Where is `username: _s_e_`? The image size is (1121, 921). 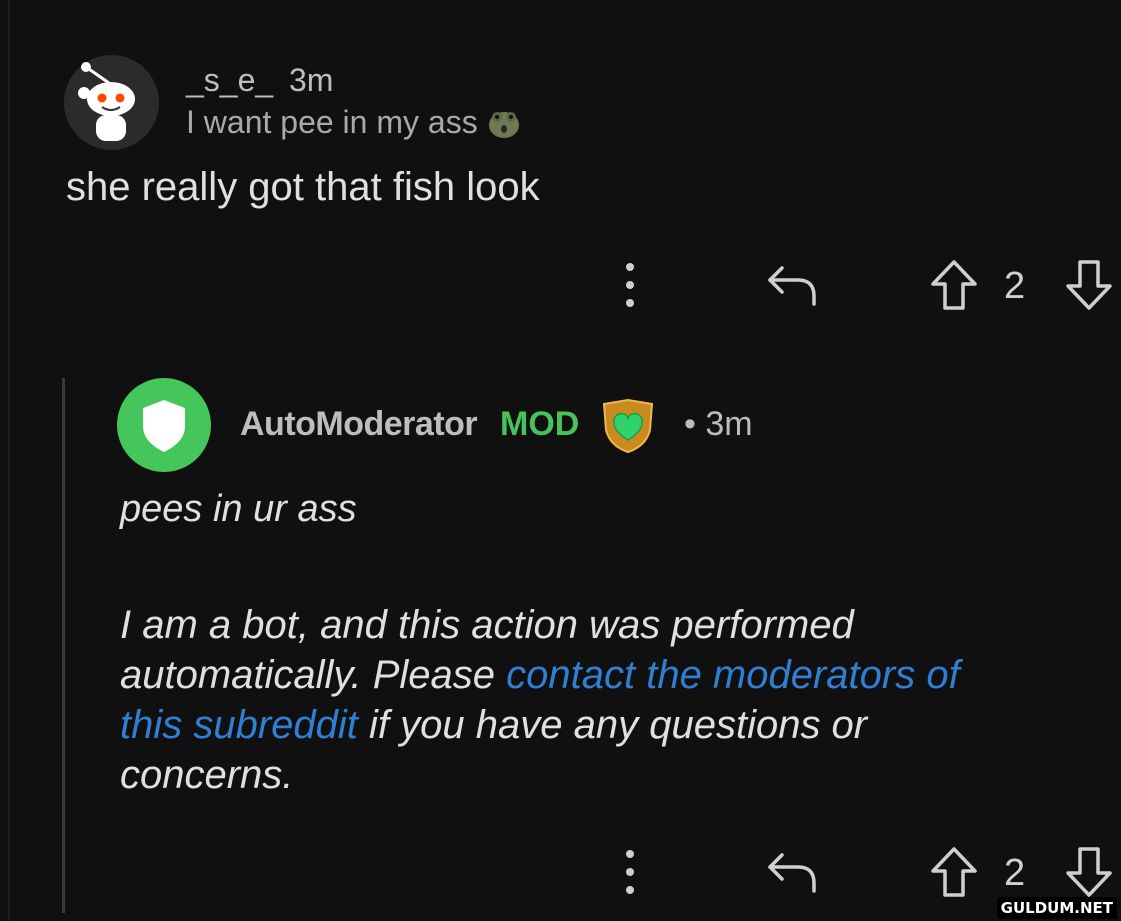 username: _s_e_ is located at coordinates (229, 80).